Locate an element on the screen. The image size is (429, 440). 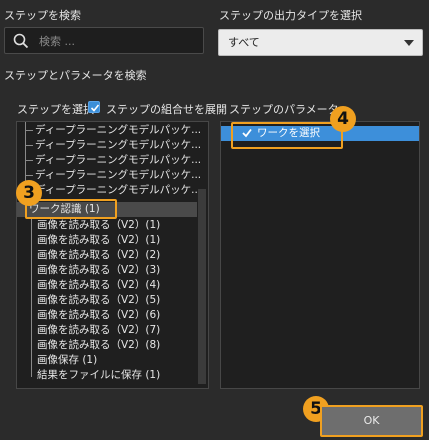
chevron-down-icon is located at coordinates (409, 43).